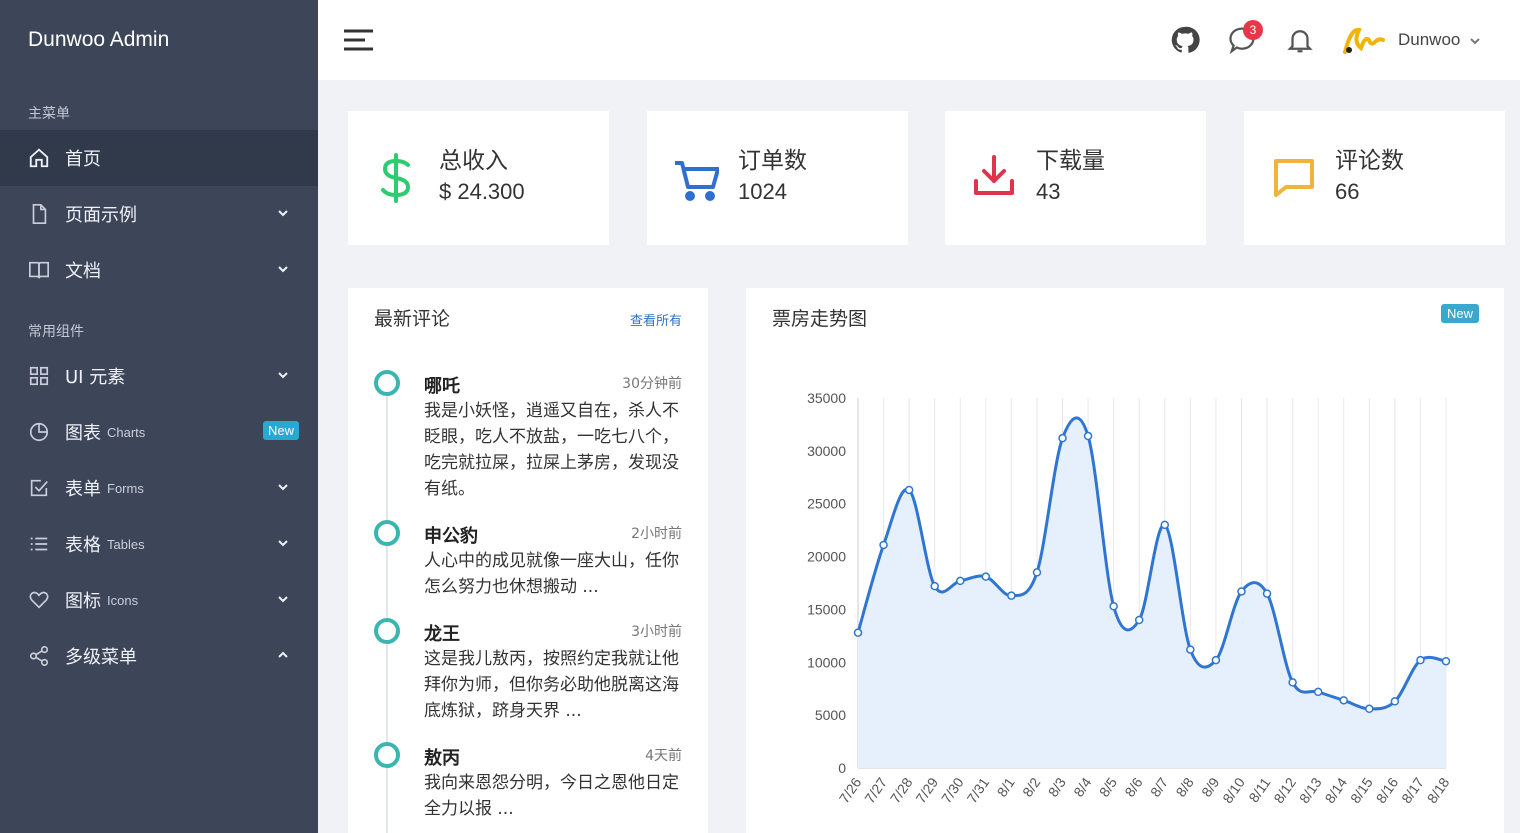 The height and width of the screenshot is (833, 1520). What do you see at coordinates (1363, 40) in the screenshot?
I see `avatar` at bounding box center [1363, 40].